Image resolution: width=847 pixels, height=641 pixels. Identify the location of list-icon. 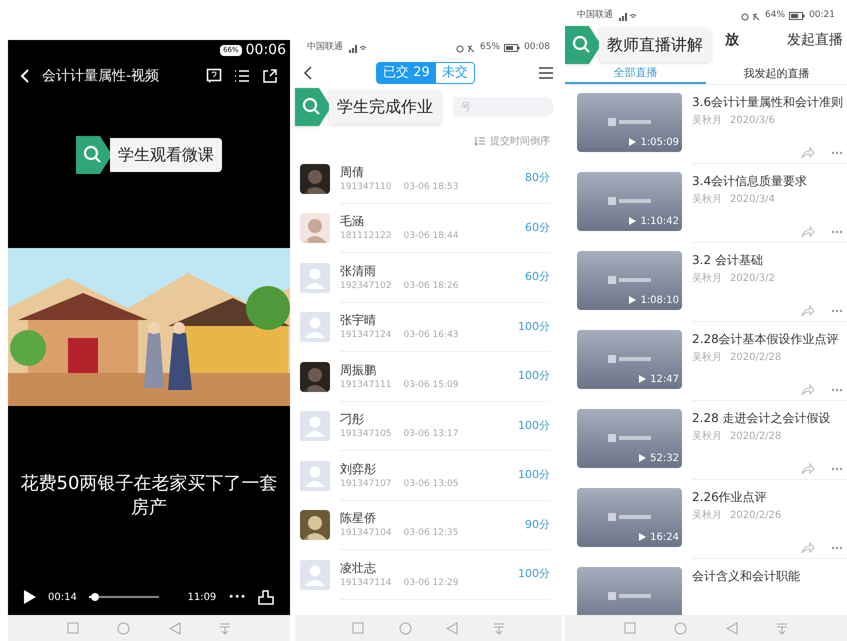
(242, 76).